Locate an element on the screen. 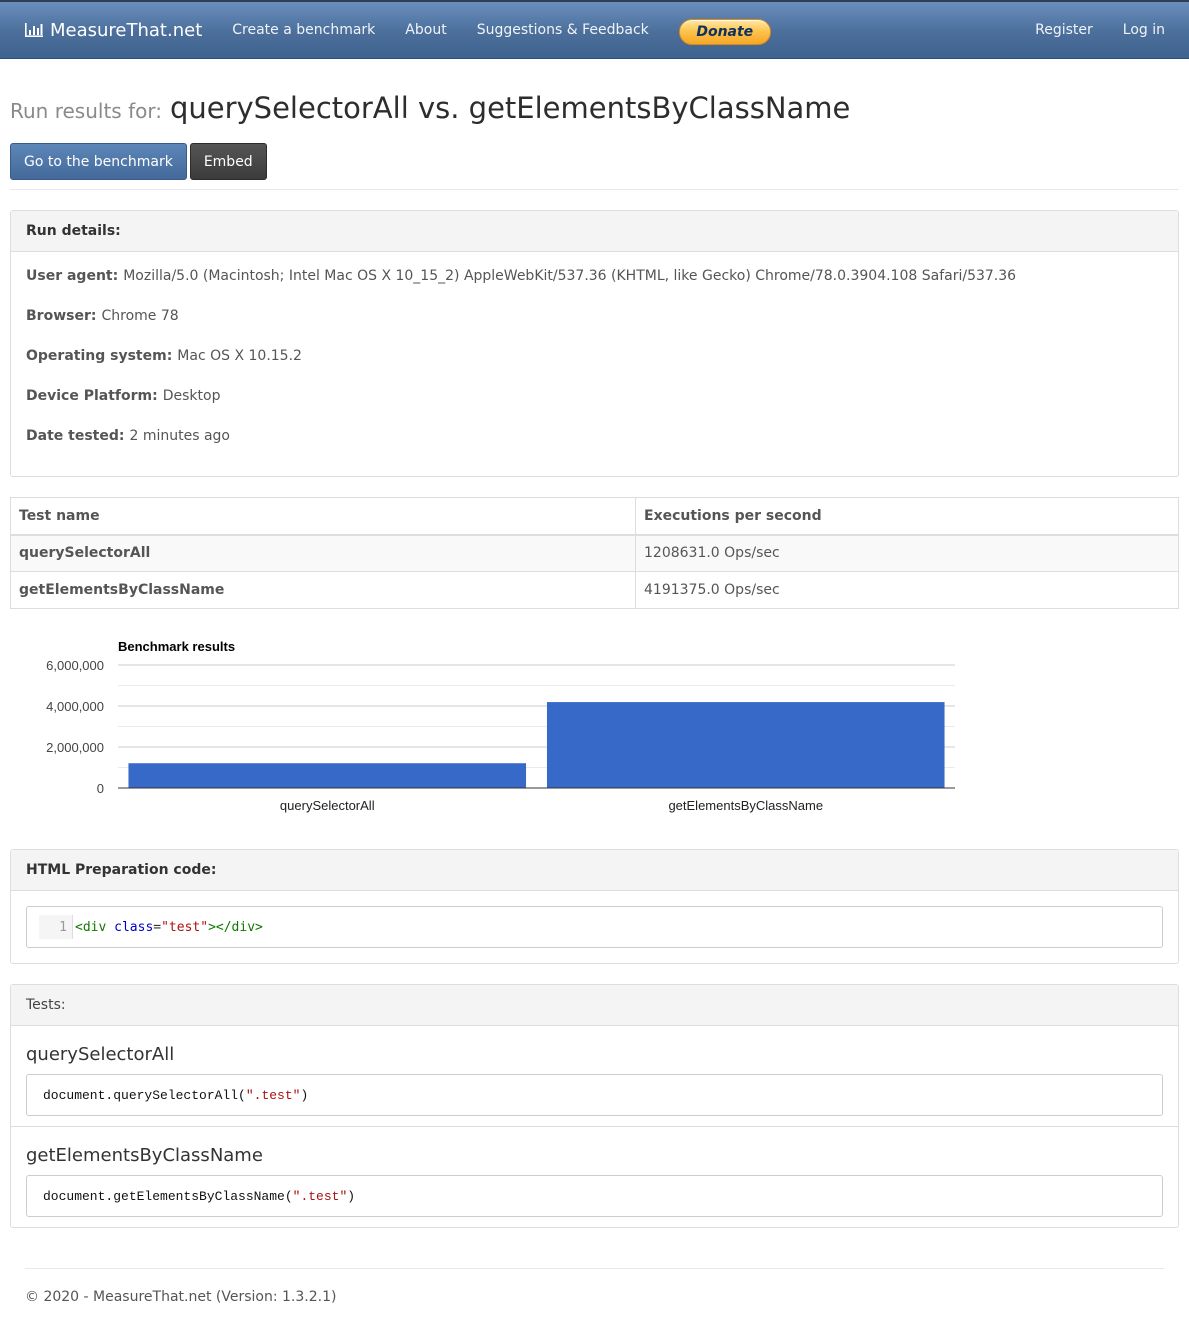 This screenshot has width=1189, height=1335. test-code: document.querySelectorAll(".test") is located at coordinates (594, 1095).